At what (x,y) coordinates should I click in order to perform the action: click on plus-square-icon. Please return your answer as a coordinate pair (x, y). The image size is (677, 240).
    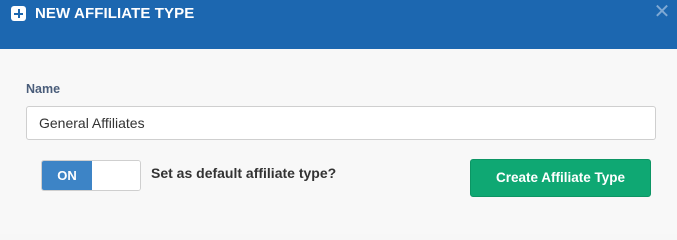
    Looking at the image, I should click on (18, 13).